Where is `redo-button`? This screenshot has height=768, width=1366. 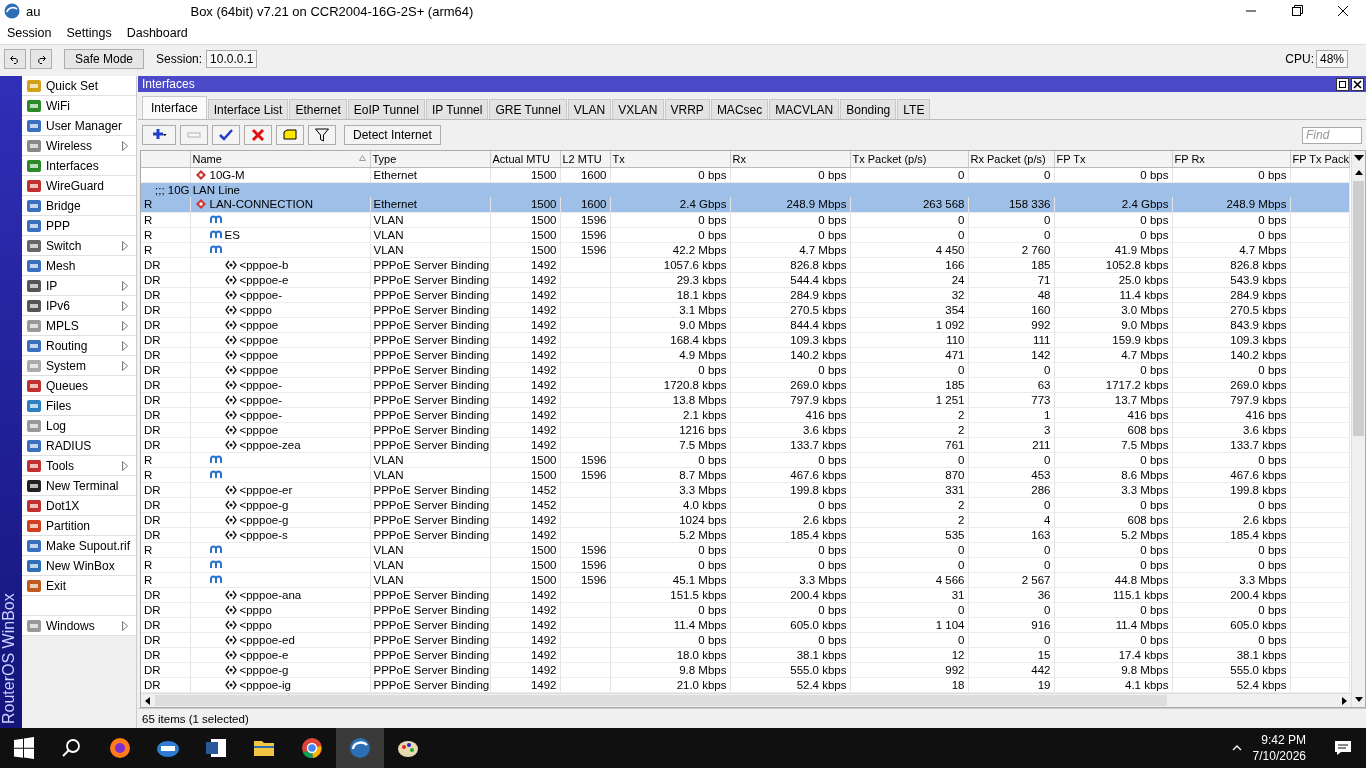
redo-button is located at coordinates (41, 58).